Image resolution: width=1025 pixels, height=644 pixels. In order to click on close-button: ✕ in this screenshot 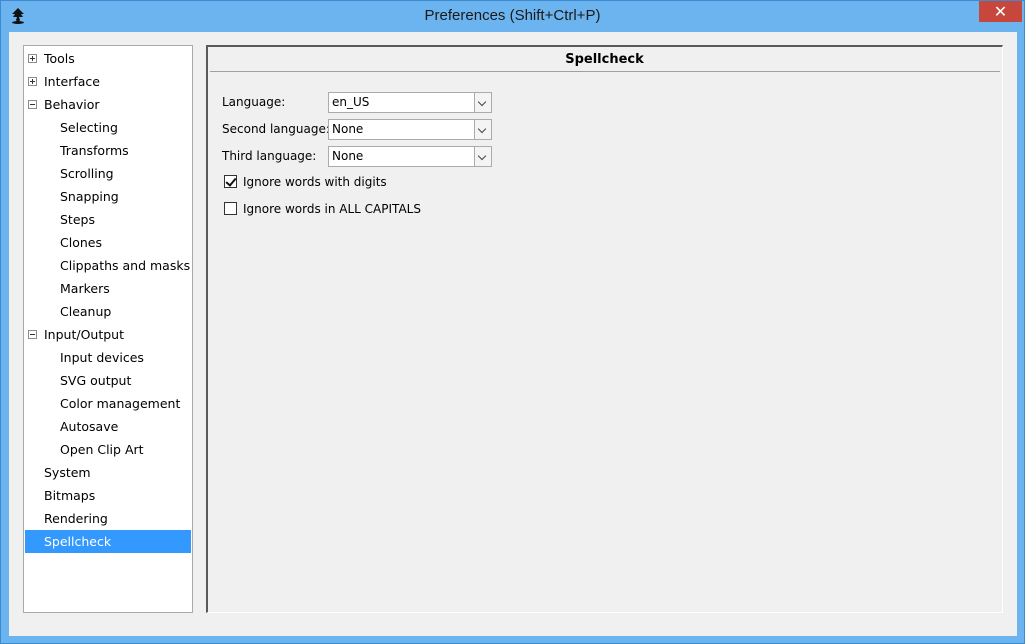, I will do `click(1000, 11)`.